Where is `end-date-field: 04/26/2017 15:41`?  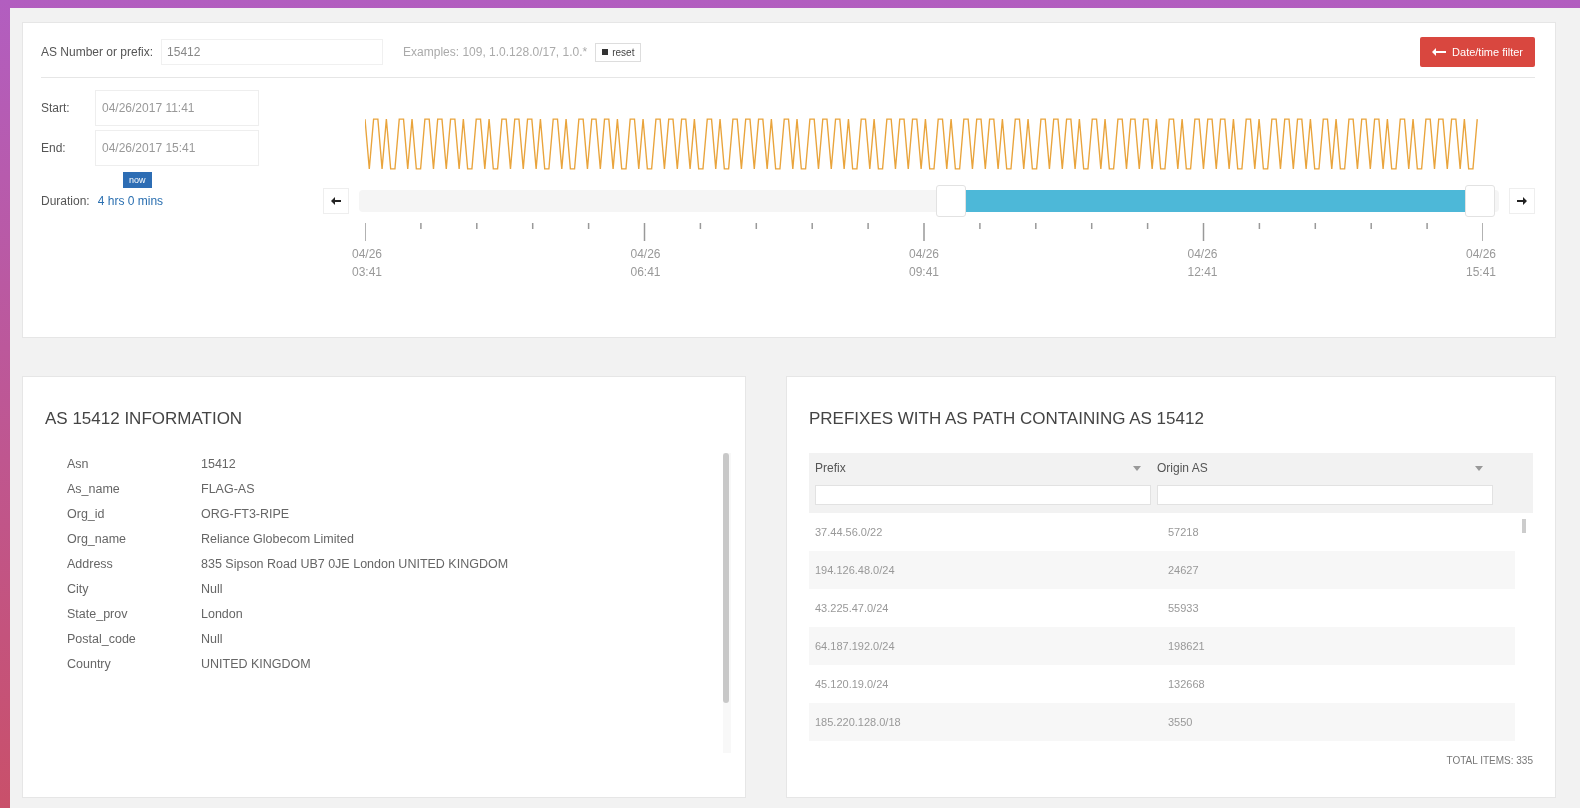
end-date-field: 04/26/2017 15:41 is located at coordinates (177, 148).